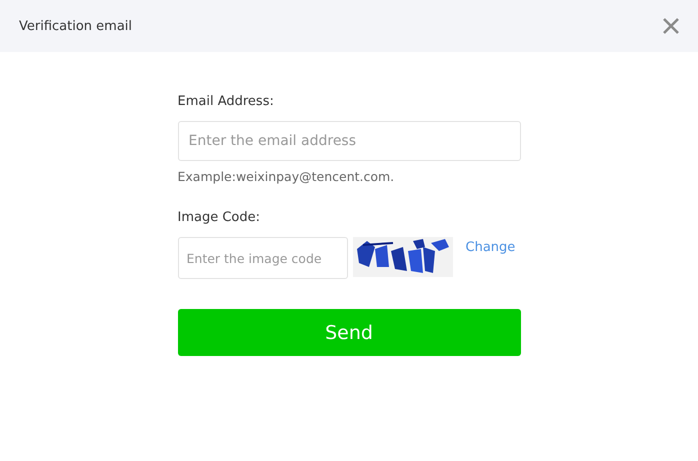 Image resolution: width=698 pixels, height=461 pixels. I want to click on close-icon, so click(671, 26).